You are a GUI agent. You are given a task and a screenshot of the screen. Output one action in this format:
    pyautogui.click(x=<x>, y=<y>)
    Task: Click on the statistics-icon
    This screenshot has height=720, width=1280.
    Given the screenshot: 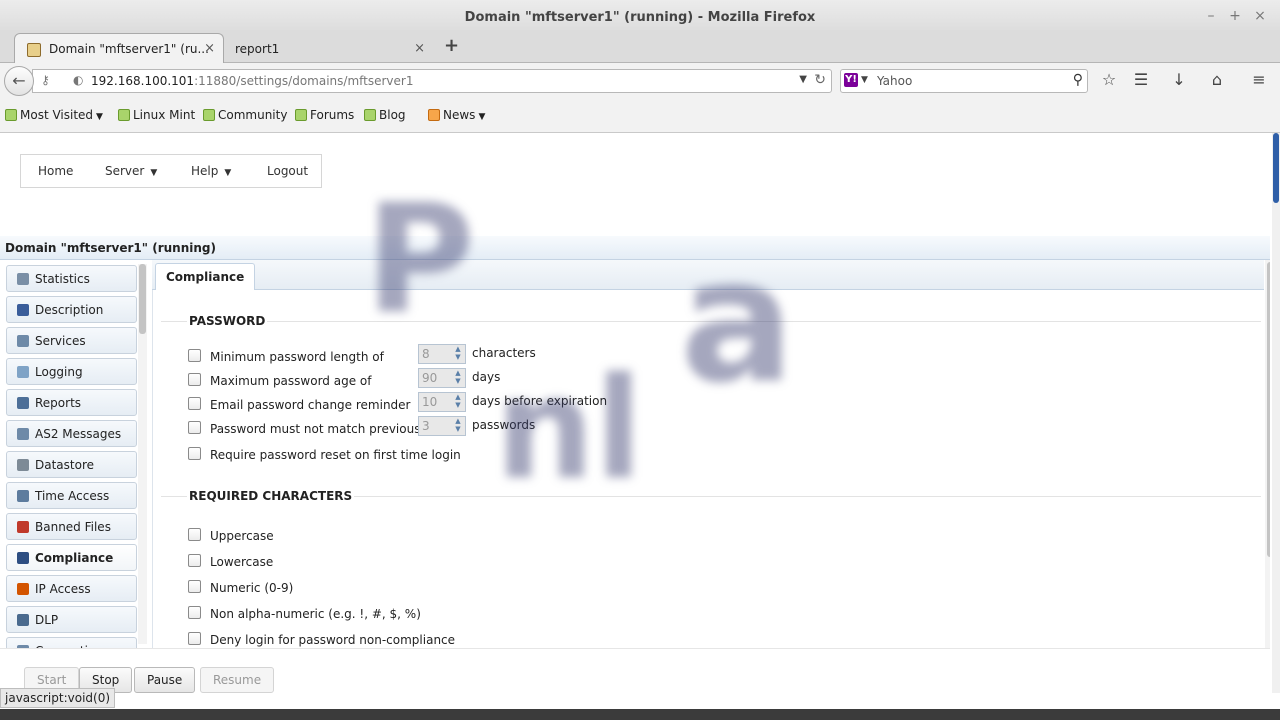 What is the action you would take?
    pyautogui.click(x=23, y=279)
    